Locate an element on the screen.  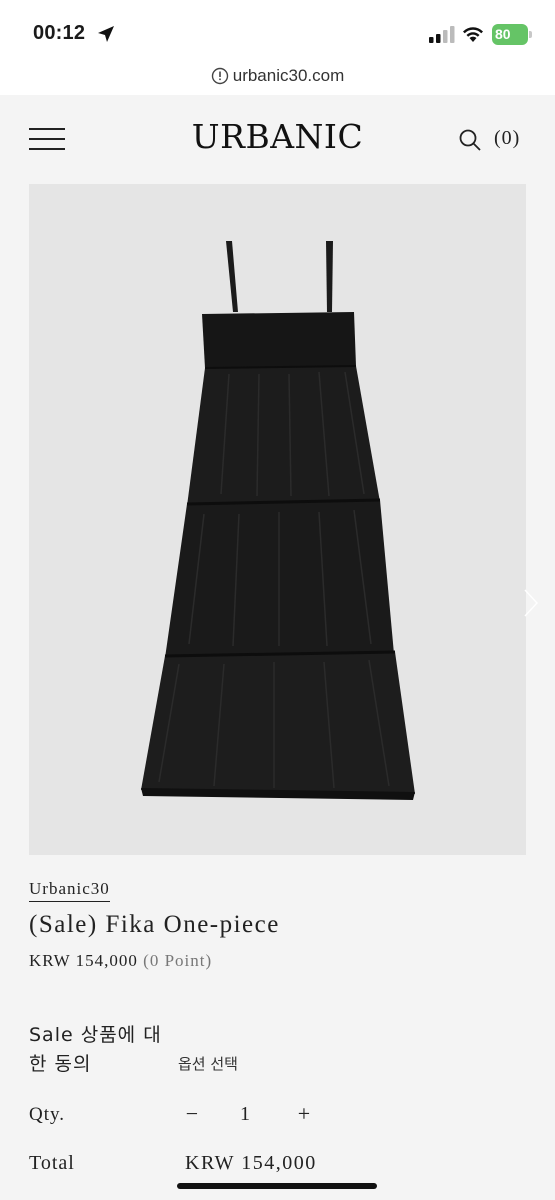
product-points: (0 Point) is located at coordinates (178, 960).